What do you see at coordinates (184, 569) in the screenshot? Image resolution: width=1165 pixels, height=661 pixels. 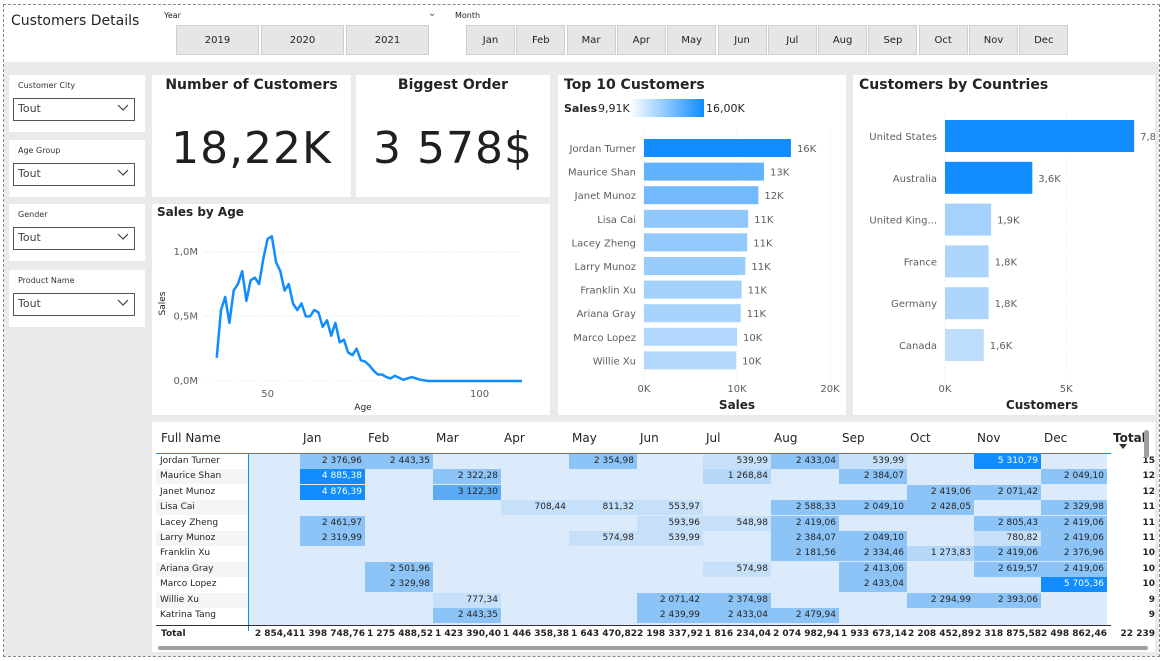 I see `row-name: Ariana Gray` at bounding box center [184, 569].